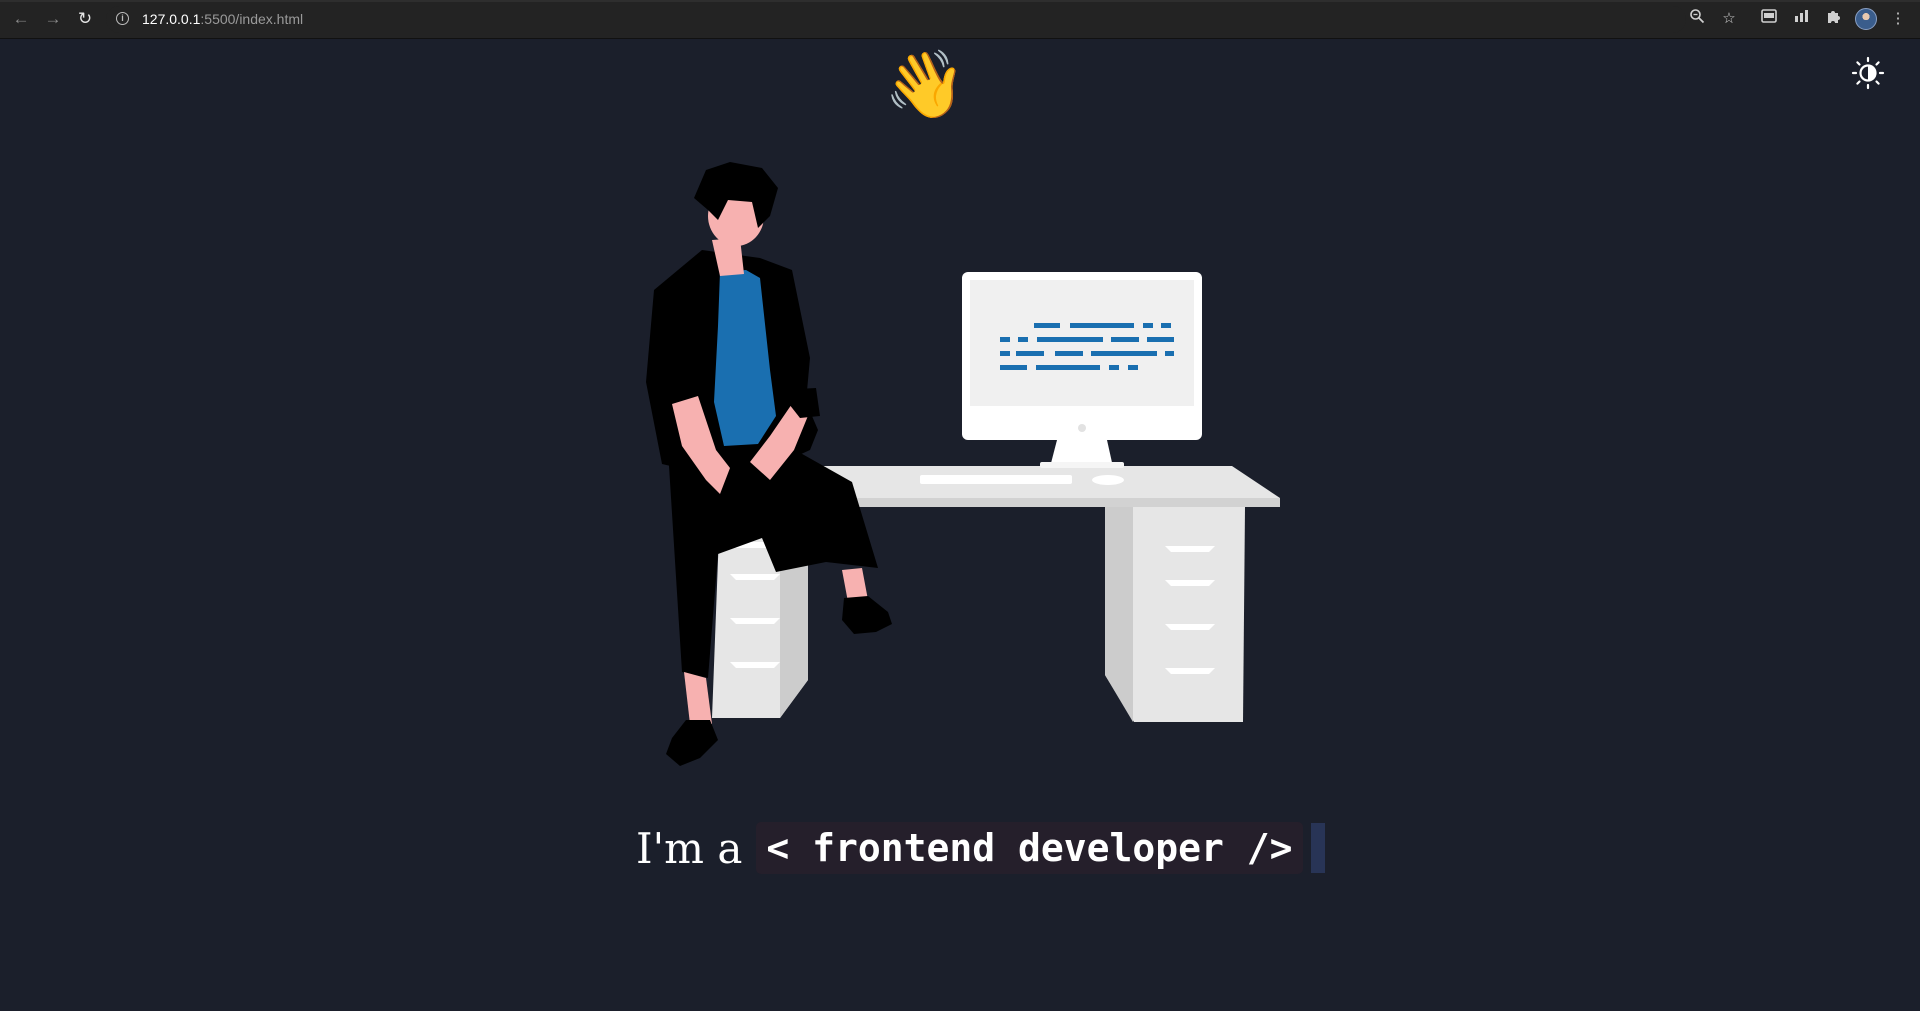 The image size is (1920, 1011). I want to click on role-code-text: < frontend developer />, so click(1029, 848).